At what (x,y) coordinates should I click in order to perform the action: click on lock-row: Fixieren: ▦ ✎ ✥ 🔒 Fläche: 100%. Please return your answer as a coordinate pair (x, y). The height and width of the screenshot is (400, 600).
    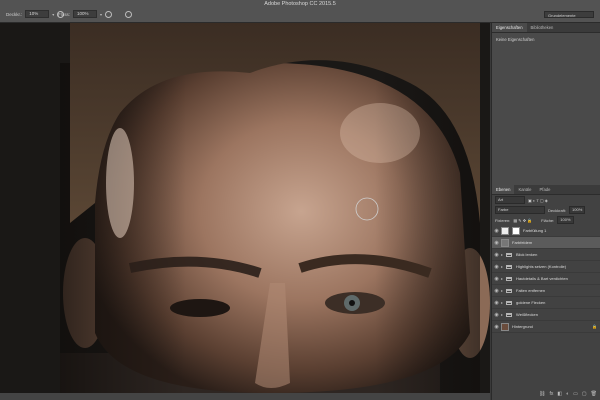
    Looking at the image, I should click on (546, 220).